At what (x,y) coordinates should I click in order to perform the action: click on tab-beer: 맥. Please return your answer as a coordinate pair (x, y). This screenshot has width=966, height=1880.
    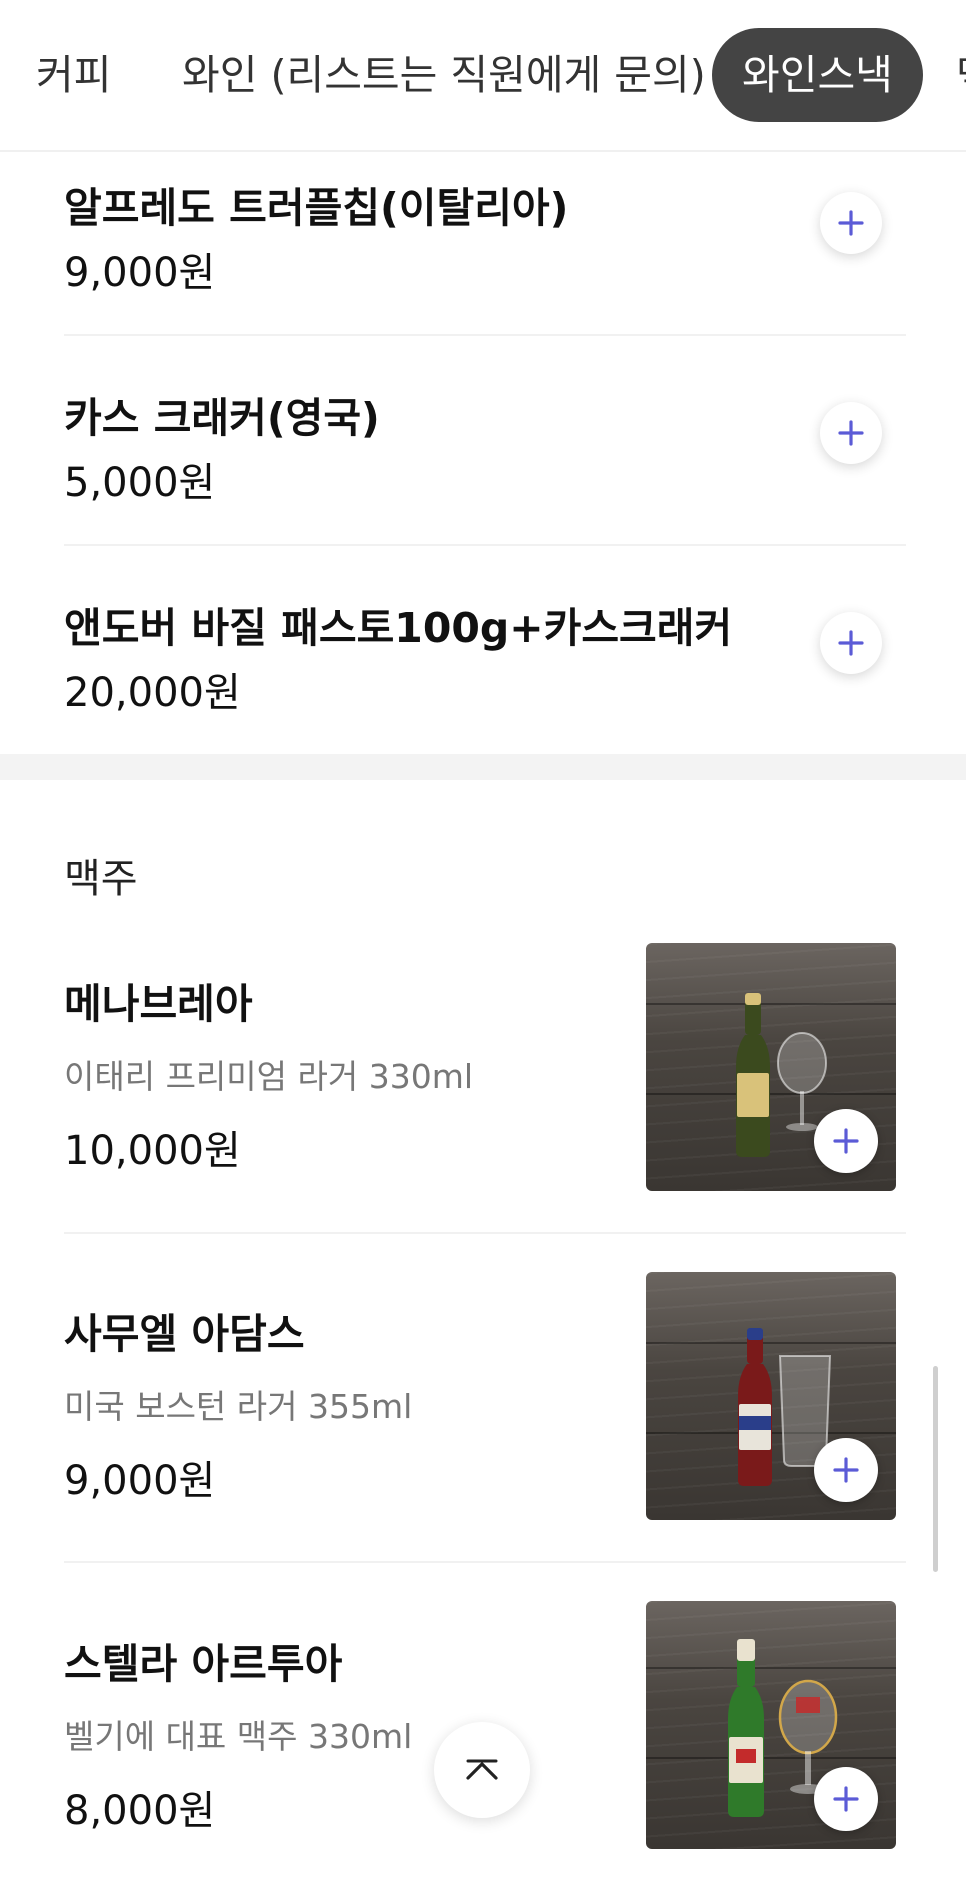
    Looking at the image, I should click on (961, 75).